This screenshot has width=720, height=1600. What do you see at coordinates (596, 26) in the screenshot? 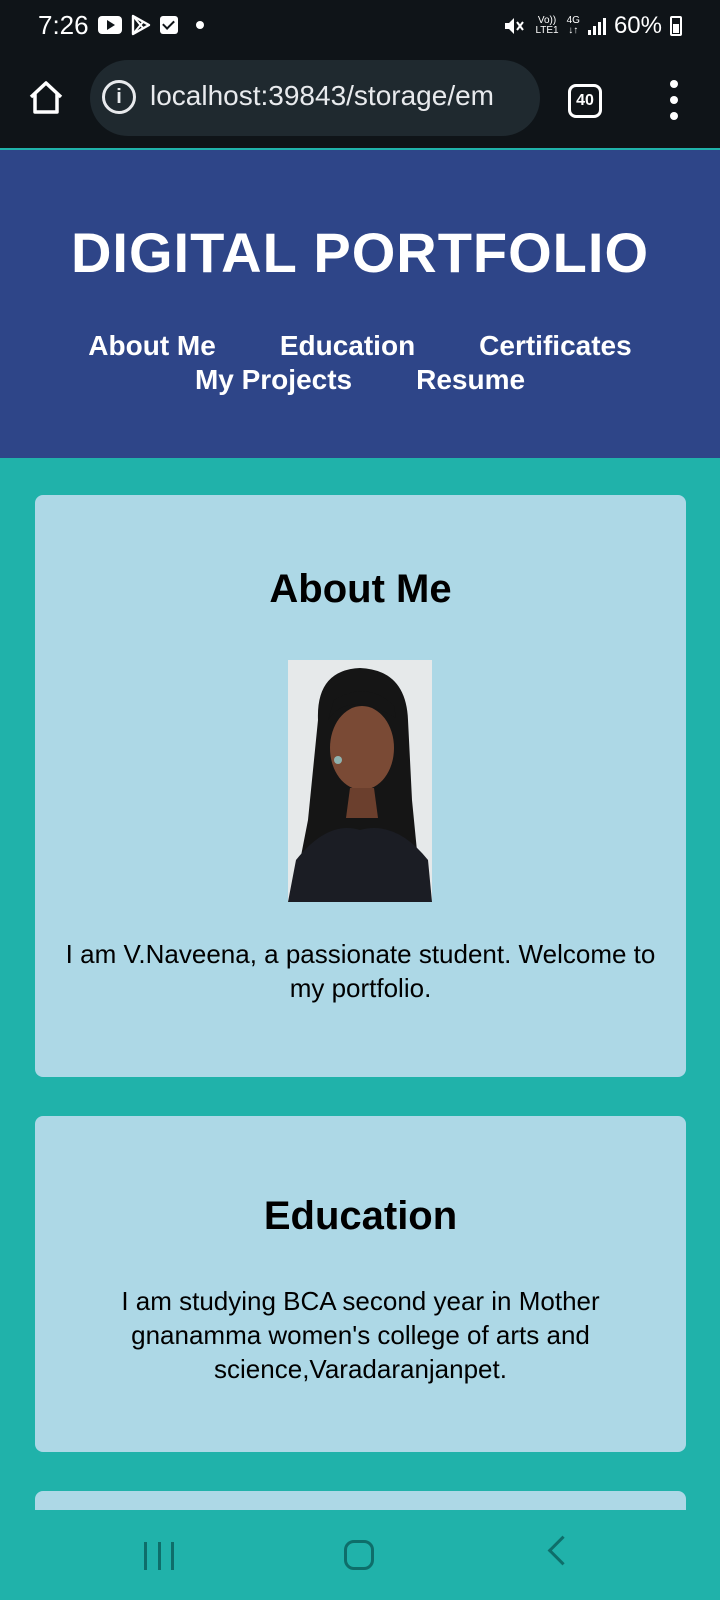
I see `signal-icon` at bounding box center [596, 26].